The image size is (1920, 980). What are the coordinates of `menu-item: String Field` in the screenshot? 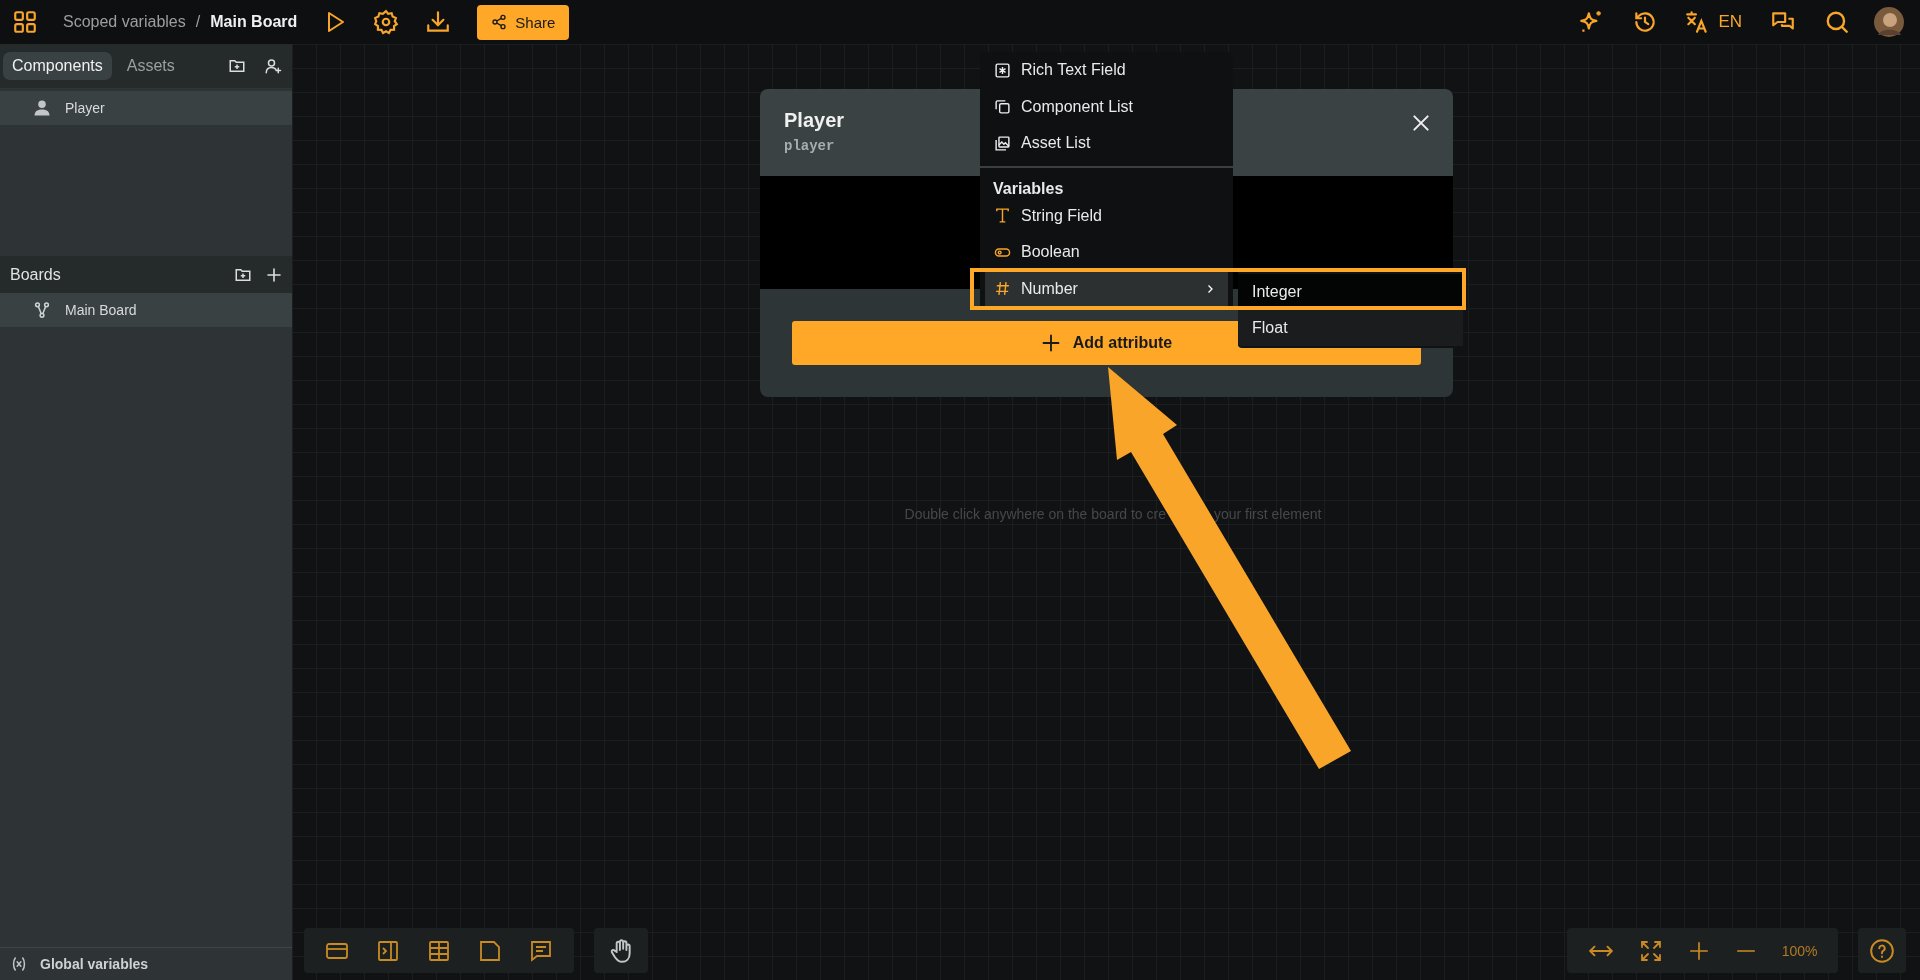 It's located at (1106, 215).